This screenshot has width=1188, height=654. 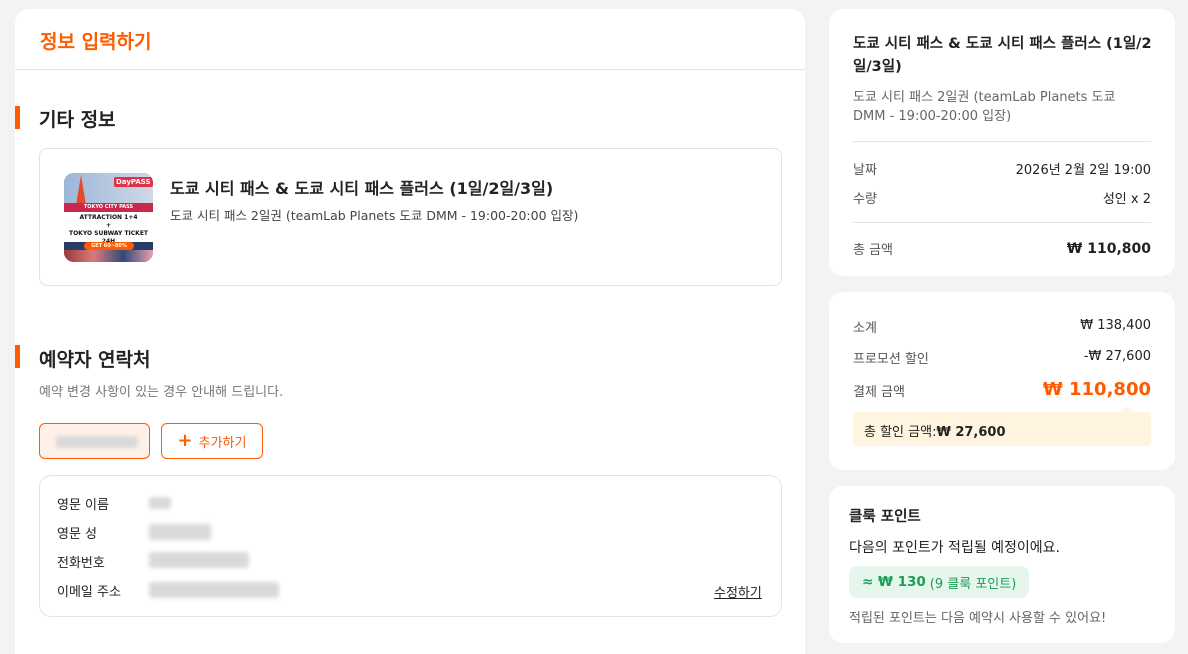 I want to click on redacted-phone, so click(x=199, y=560).